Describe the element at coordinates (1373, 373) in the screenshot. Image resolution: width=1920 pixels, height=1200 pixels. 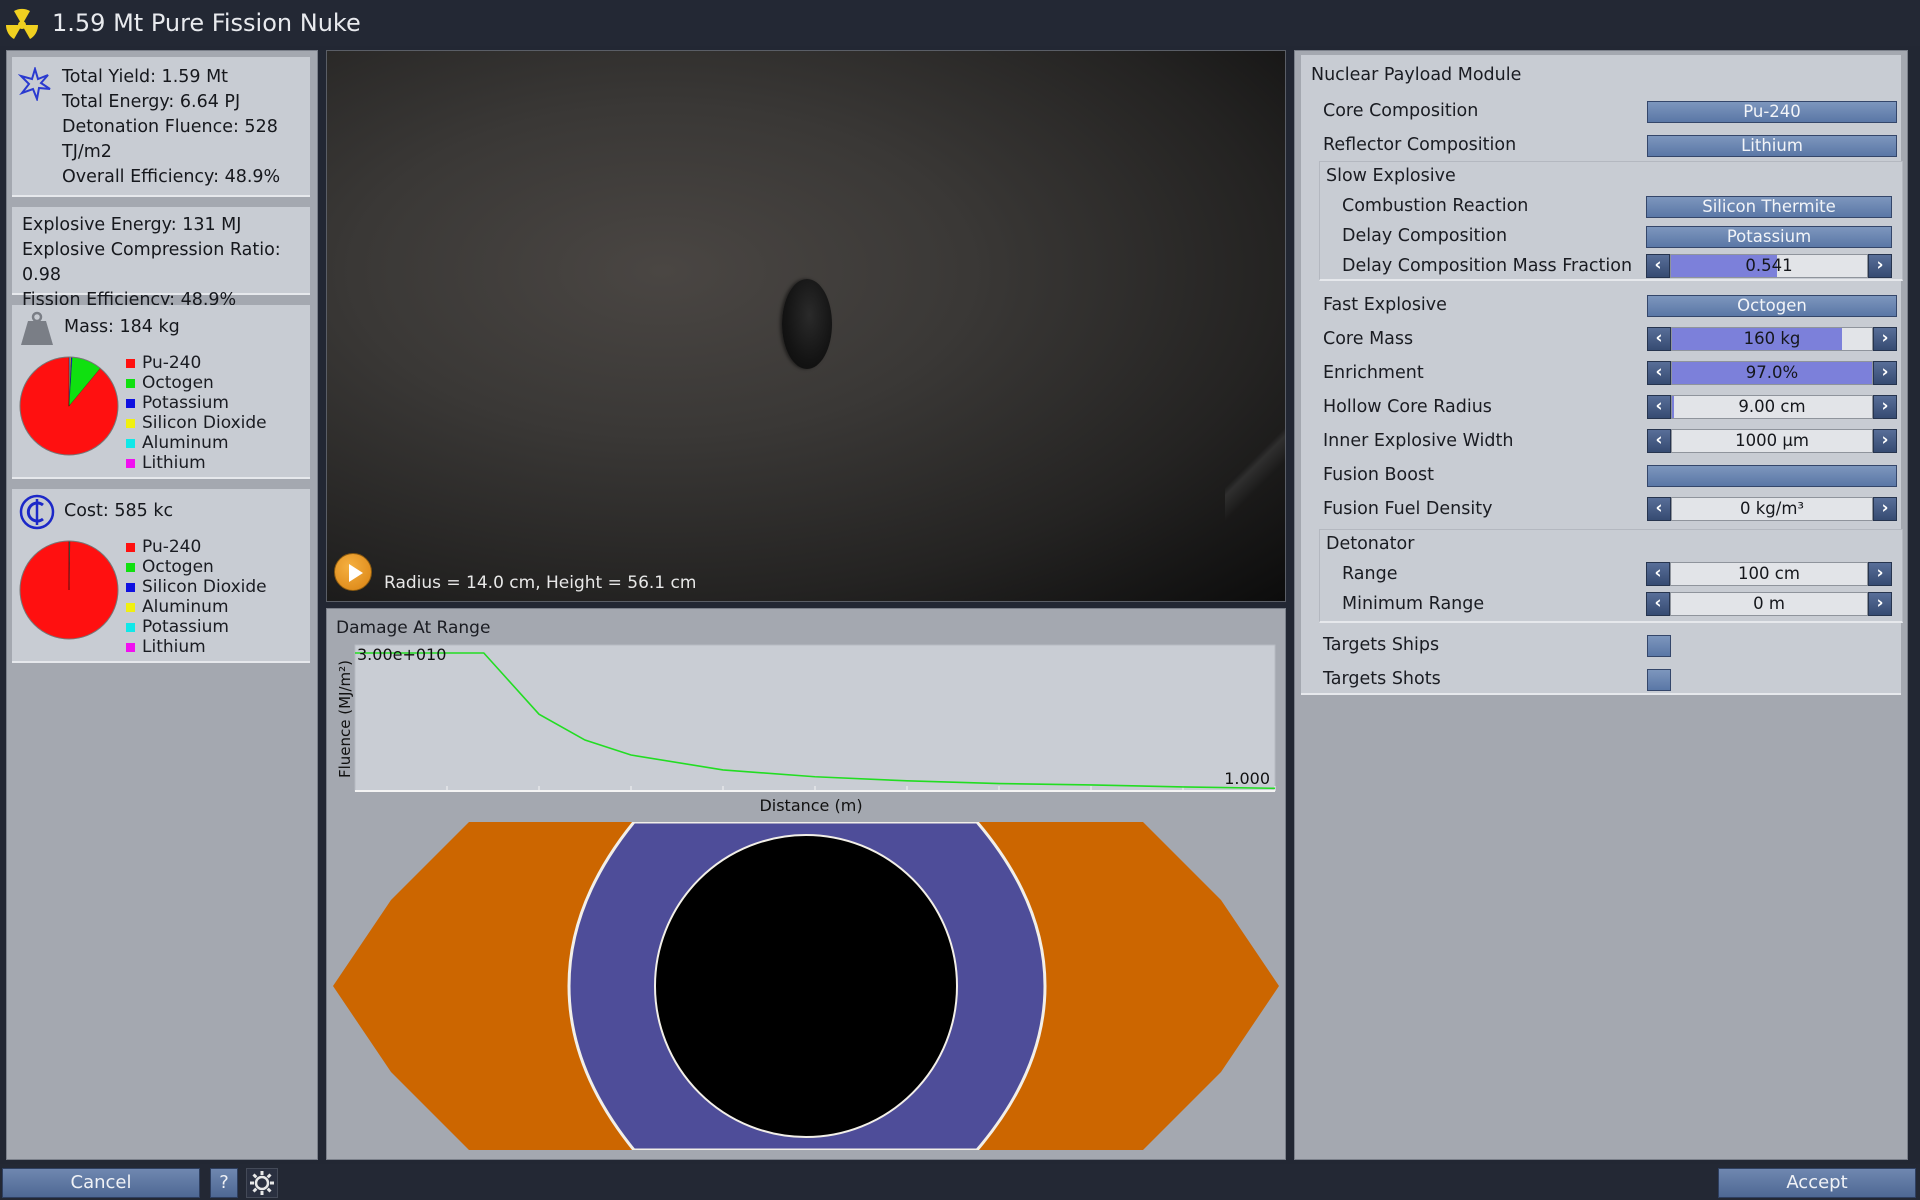
I see `enrichment-label: Enrichment` at that location.